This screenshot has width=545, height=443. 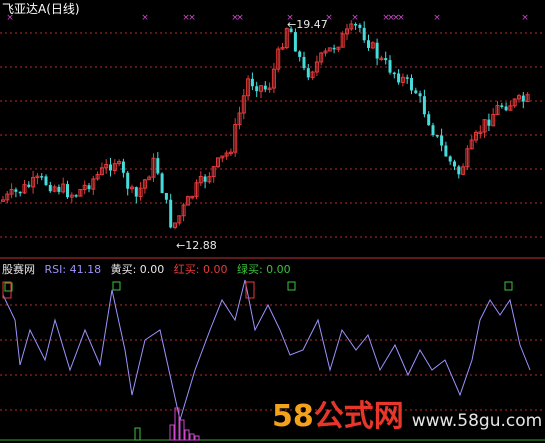 What do you see at coordinates (24, 9) in the screenshot?
I see `stock-name: 飞亚达A` at bounding box center [24, 9].